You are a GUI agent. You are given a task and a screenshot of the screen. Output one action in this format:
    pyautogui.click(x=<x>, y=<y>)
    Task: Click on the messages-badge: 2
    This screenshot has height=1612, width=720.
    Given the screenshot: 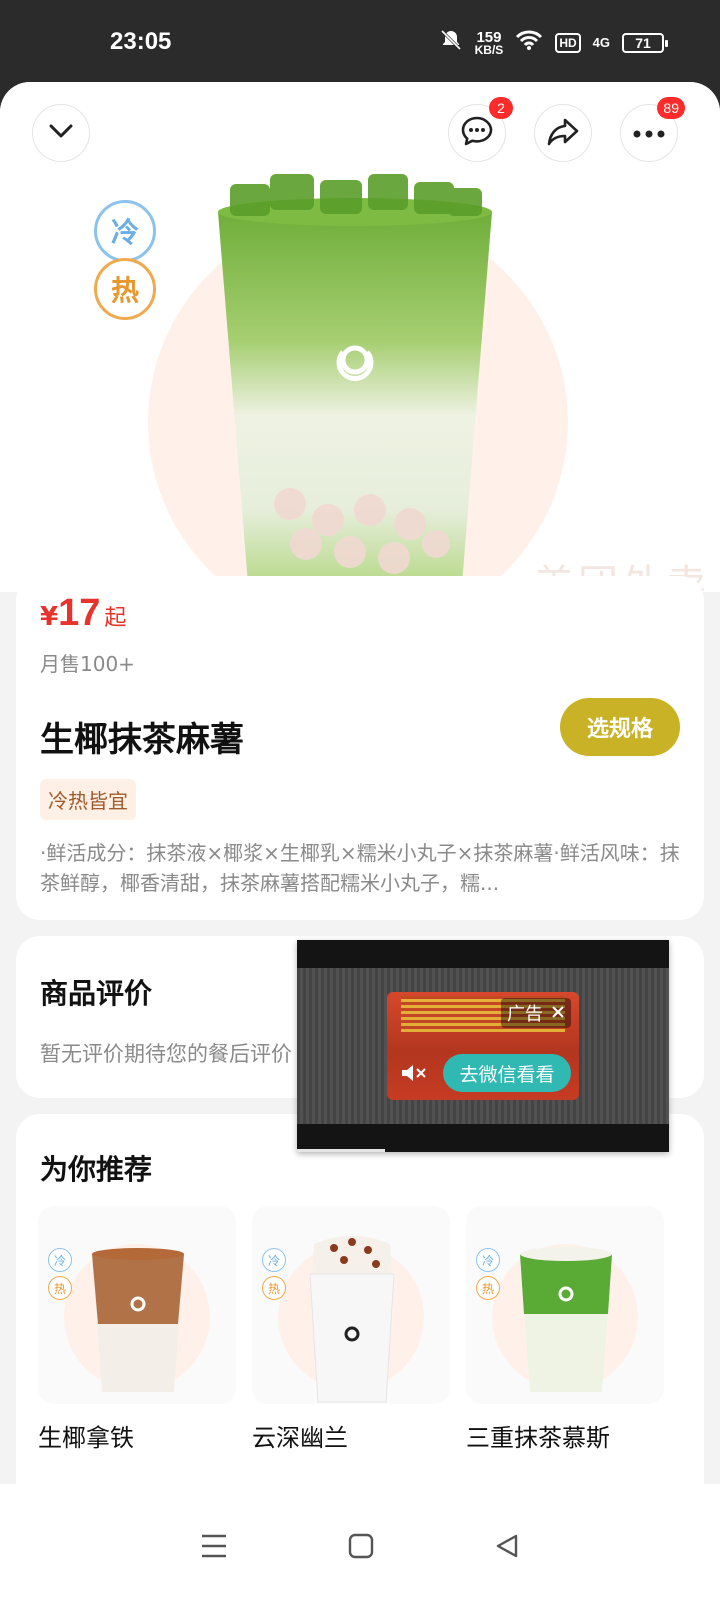 What is the action you would take?
    pyautogui.click(x=501, y=108)
    